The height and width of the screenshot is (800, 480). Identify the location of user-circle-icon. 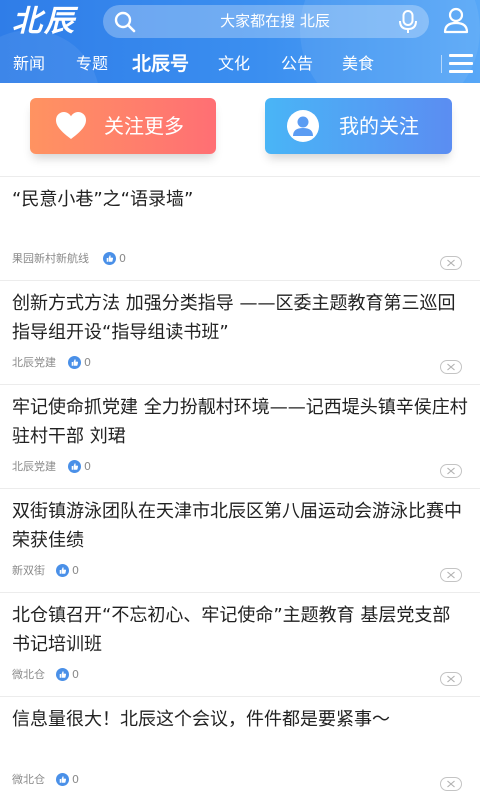
(303, 126).